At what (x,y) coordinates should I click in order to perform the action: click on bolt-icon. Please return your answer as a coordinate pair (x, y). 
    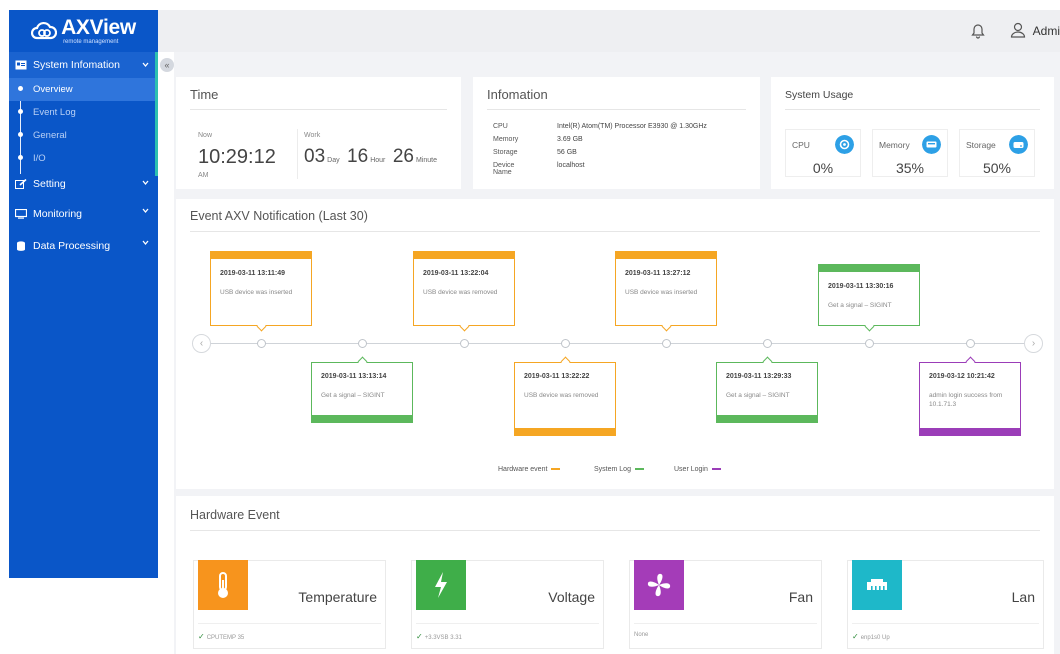
    Looking at the image, I should click on (441, 585).